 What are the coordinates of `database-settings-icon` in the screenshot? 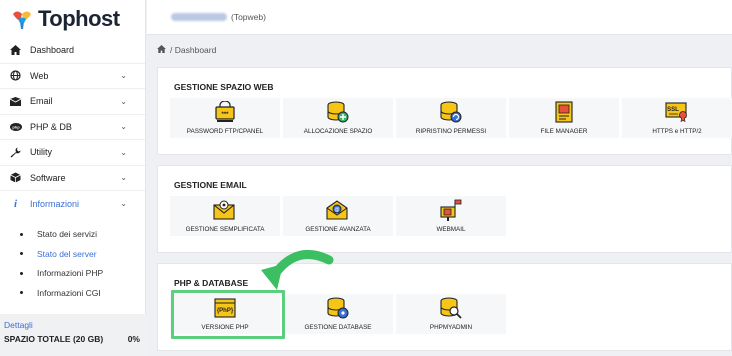 It's located at (338, 308).